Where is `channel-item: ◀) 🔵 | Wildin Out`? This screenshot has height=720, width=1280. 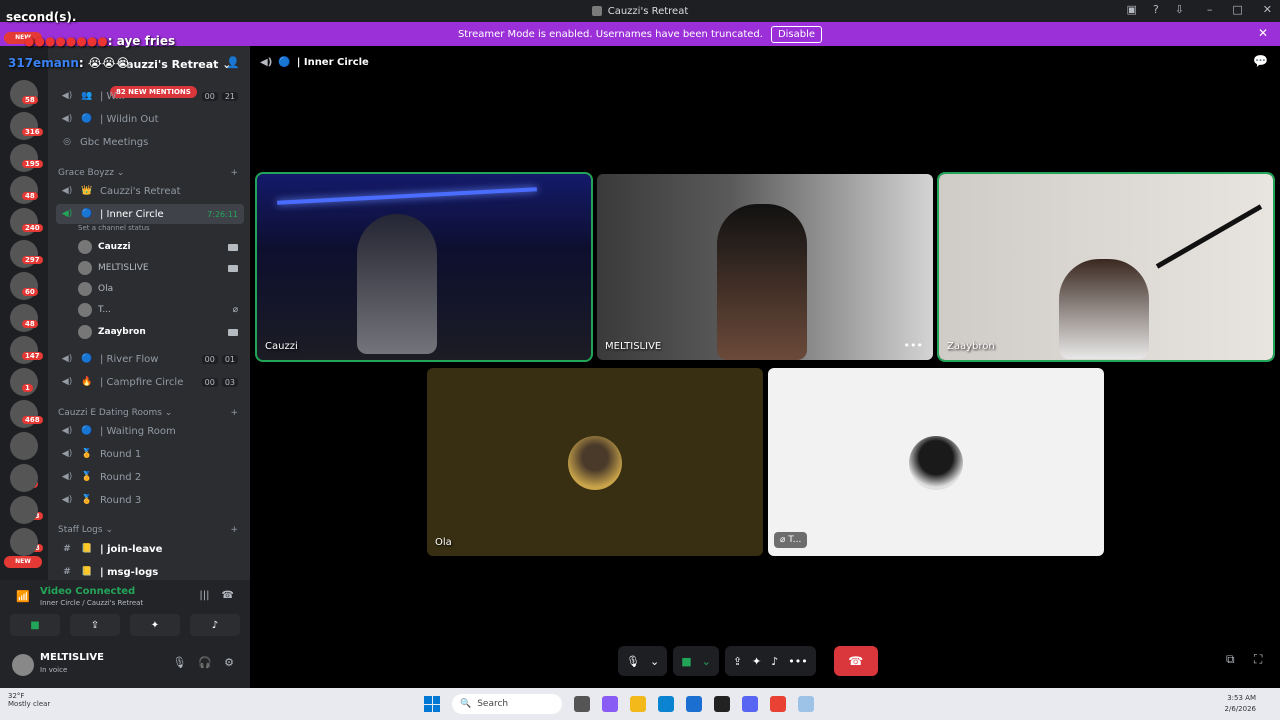 channel-item: ◀) 🔵 | Wildin Out is located at coordinates (150, 119).